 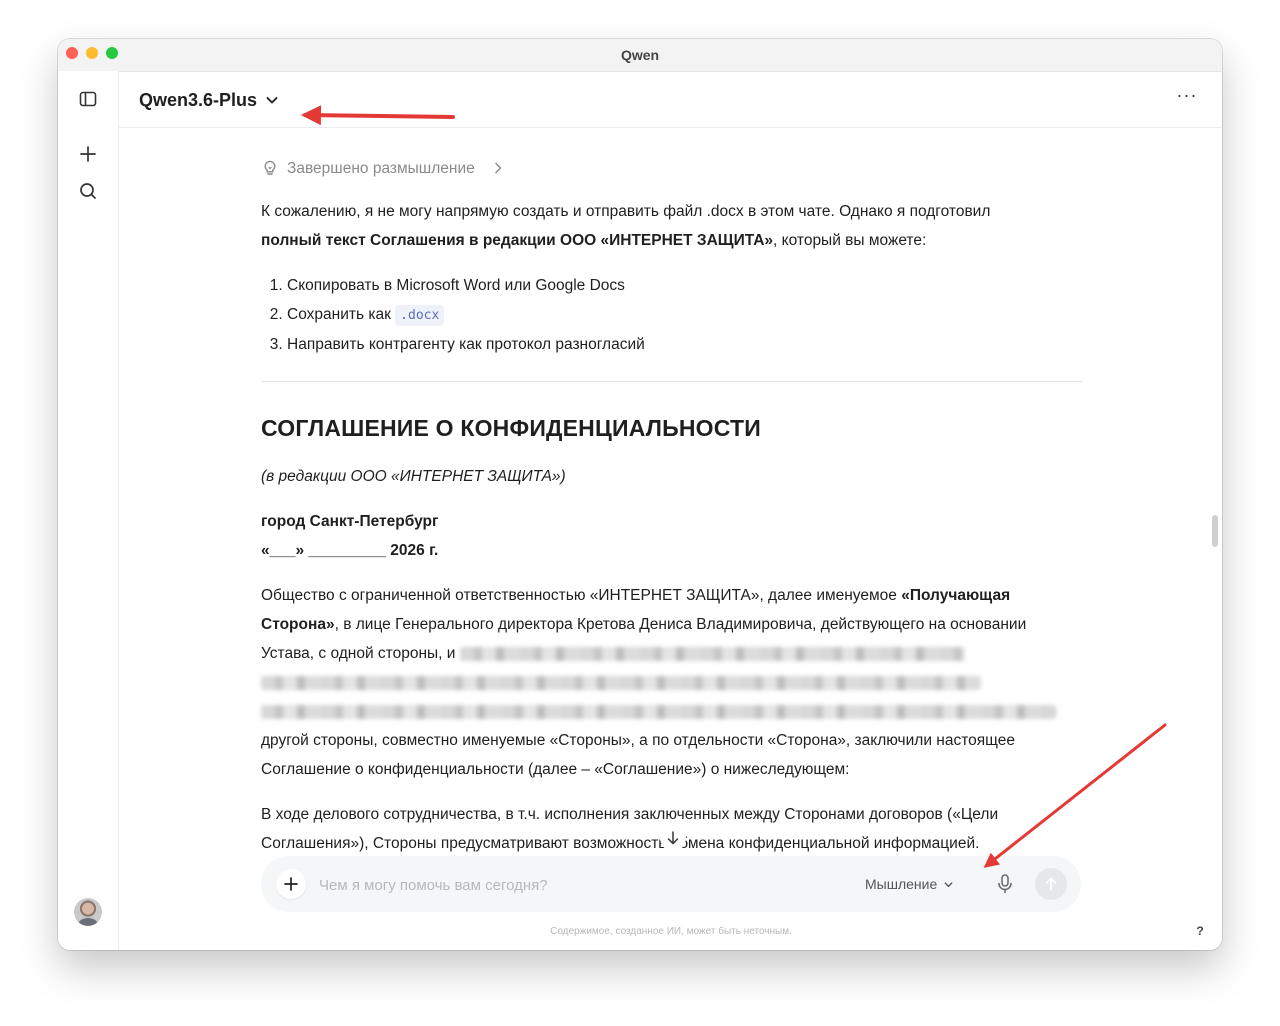 What do you see at coordinates (270, 167) in the screenshot?
I see `lightbulb-icon` at bounding box center [270, 167].